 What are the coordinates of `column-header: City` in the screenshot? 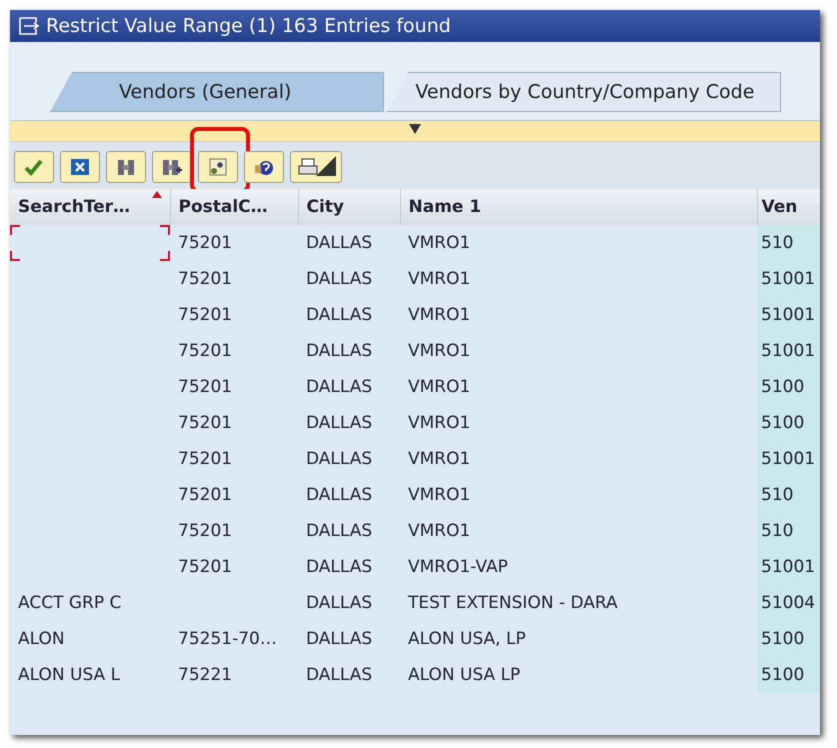 It's located at (349, 207).